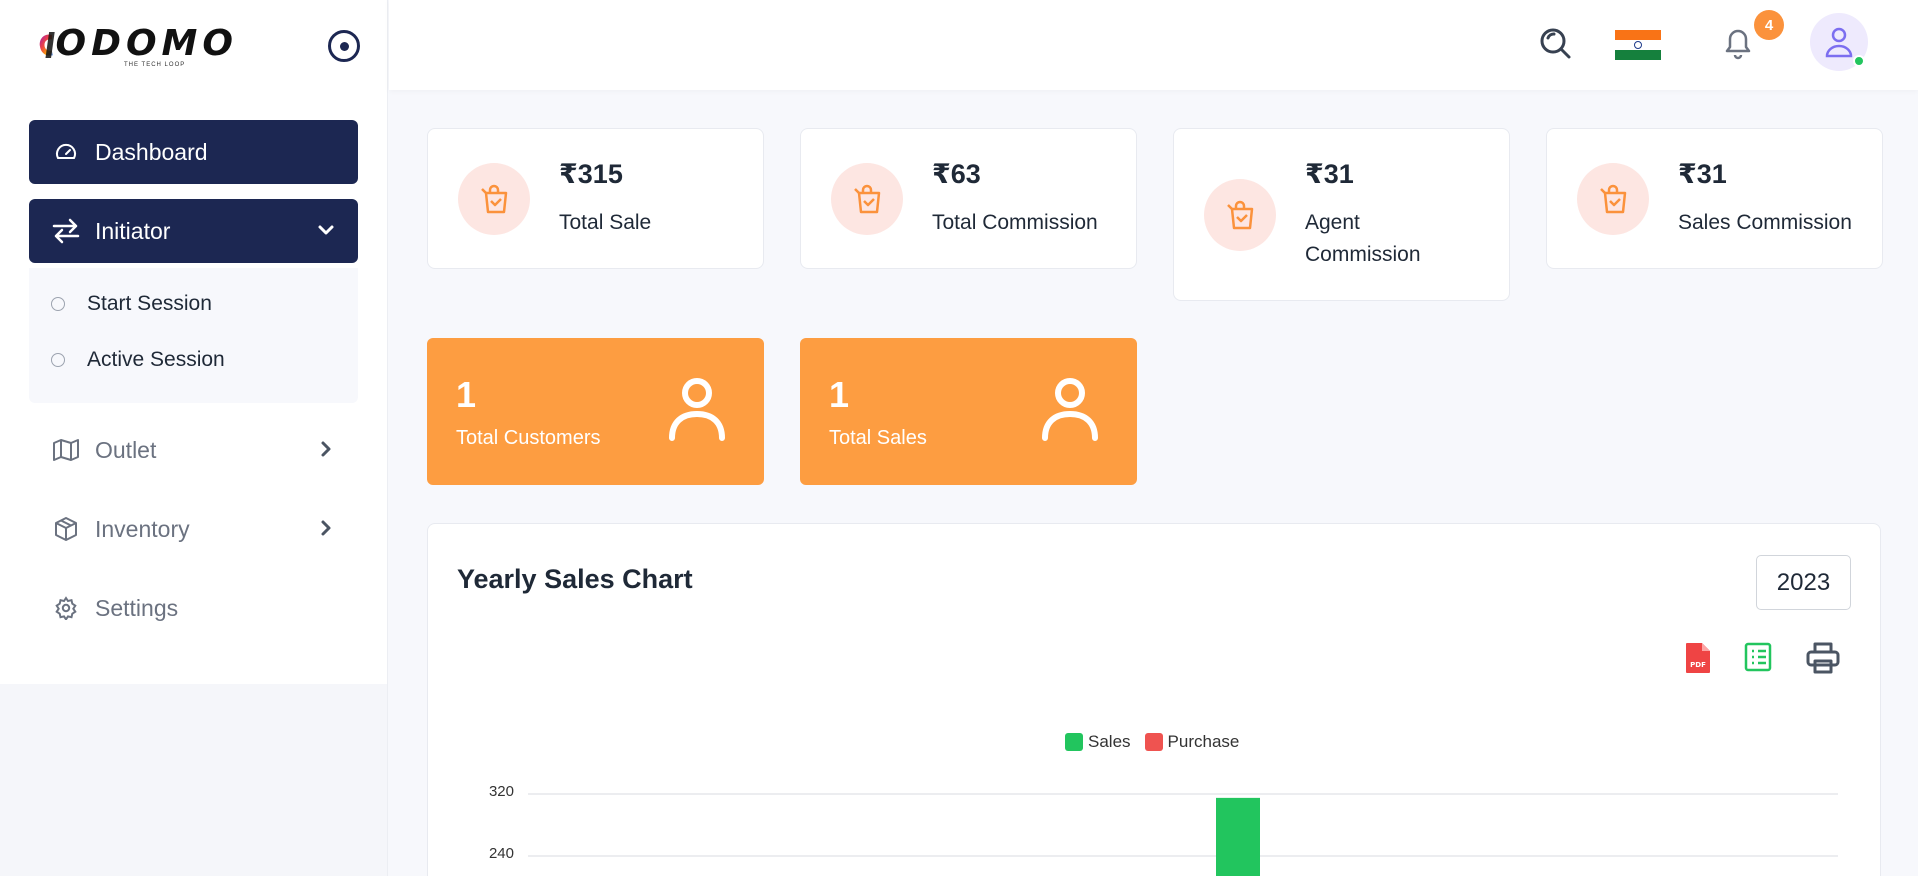 This screenshot has height=876, width=1918. What do you see at coordinates (194, 780) in the screenshot?
I see `sidebar-footer-area` at bounding box center [194, 780].